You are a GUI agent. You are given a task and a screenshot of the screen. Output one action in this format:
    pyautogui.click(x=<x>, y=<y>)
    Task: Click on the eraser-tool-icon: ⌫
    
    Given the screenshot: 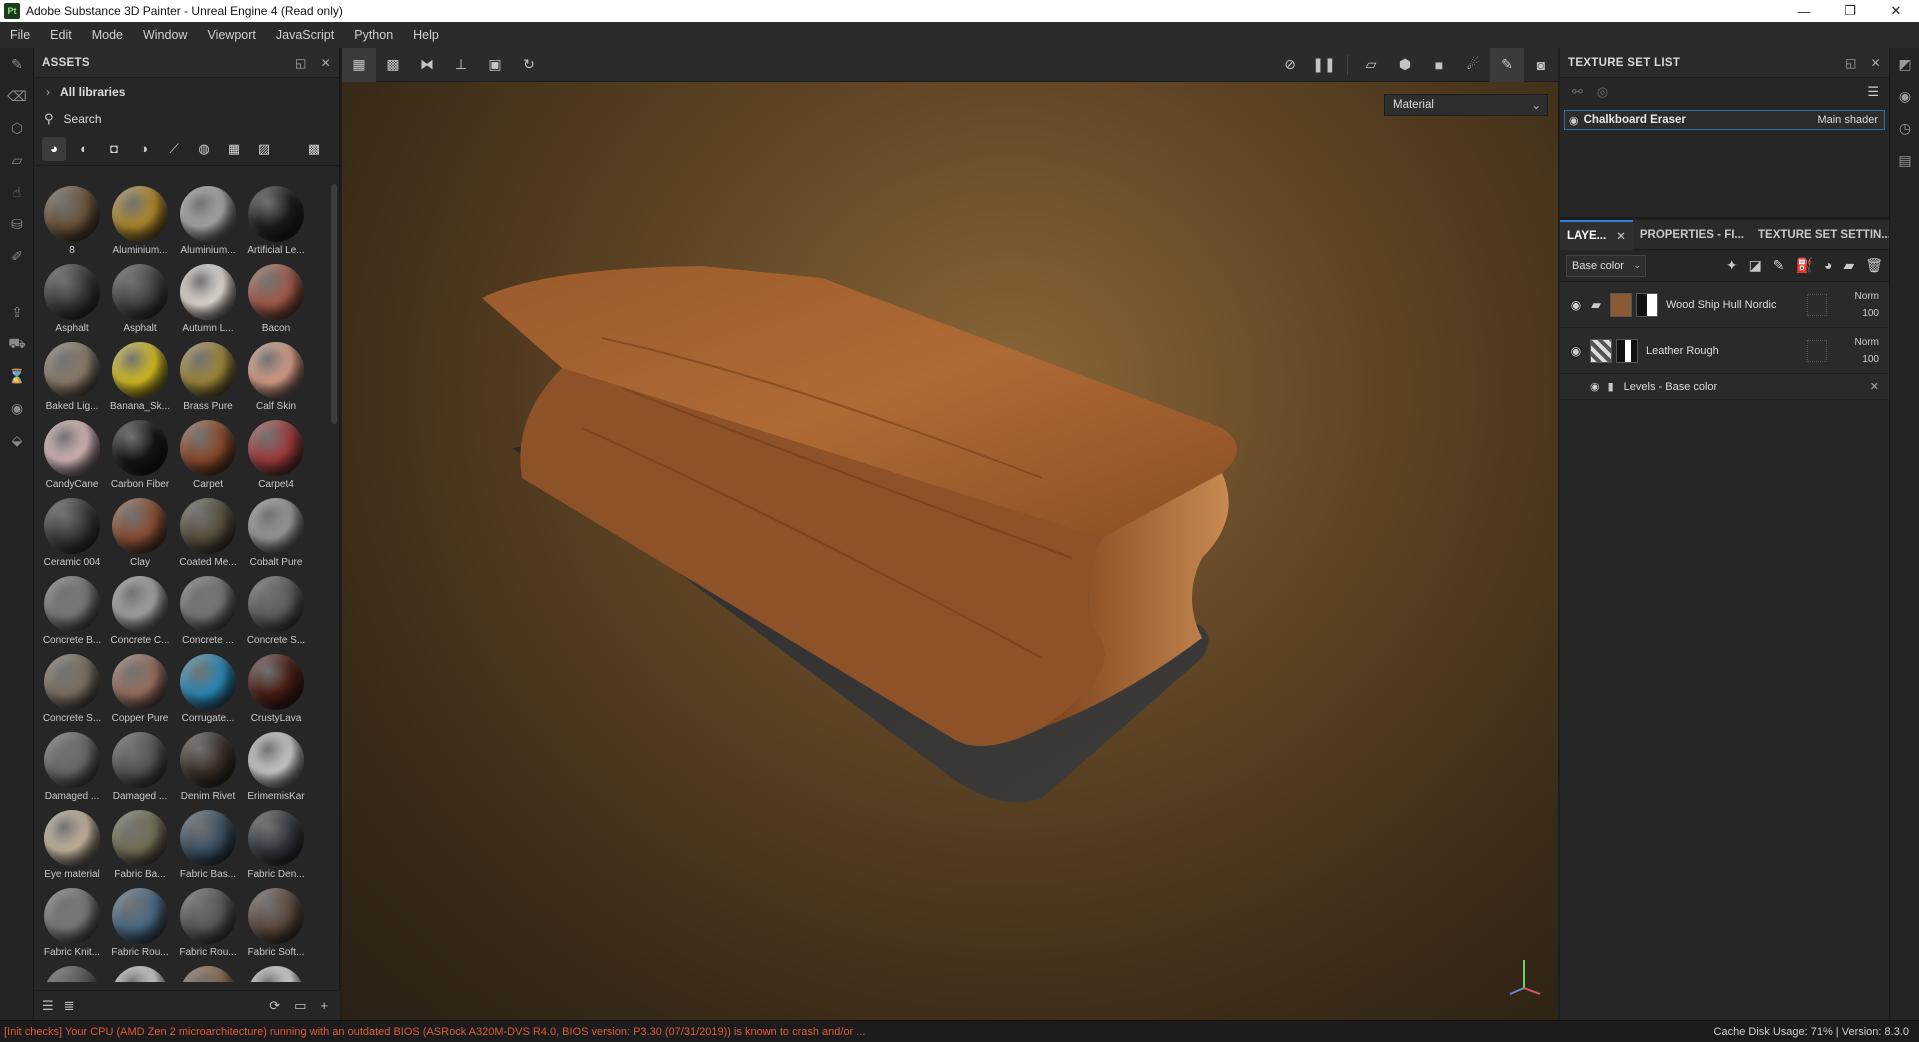 What is the action you would take?
    pyautogui.click(x=17, y=96)
    